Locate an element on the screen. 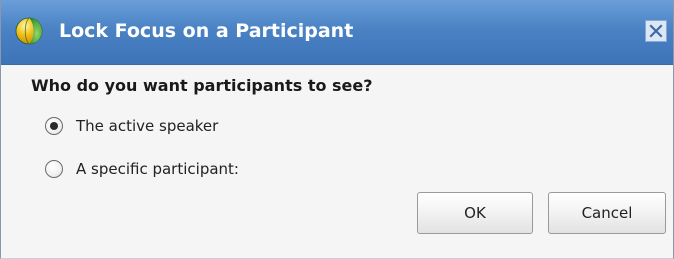 The image size is (674, 259). globe-icon is located at coordinates (29, 31).